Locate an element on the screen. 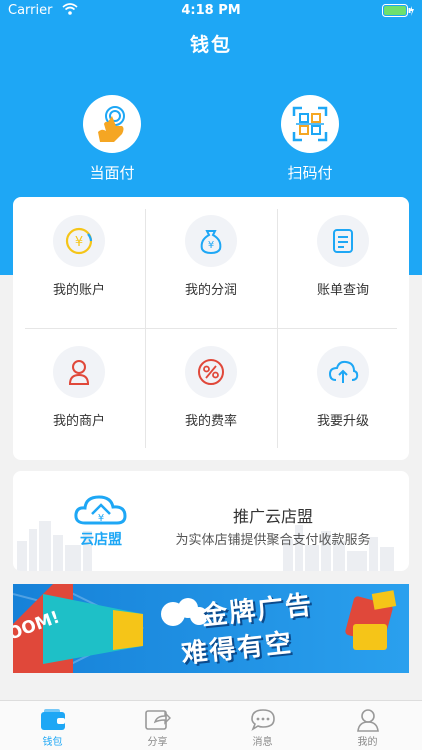 The height and width of the screenshot is (750, 422). yundianmeng-logo: ¥ 云店盟 is located at coordinates (101, 519).